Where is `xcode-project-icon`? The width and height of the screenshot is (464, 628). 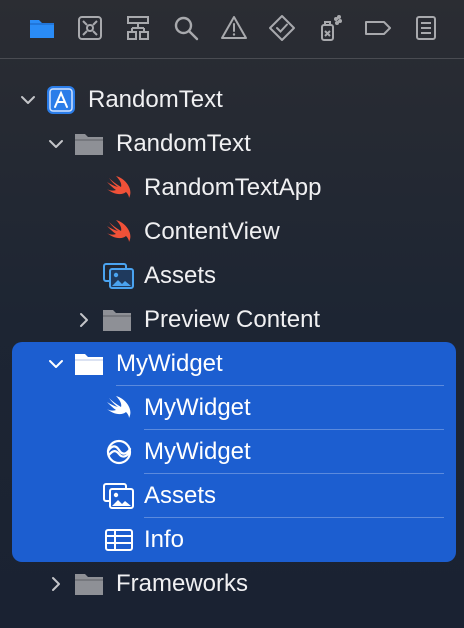 xcode-project-icon is located at coordinates (61, 100).